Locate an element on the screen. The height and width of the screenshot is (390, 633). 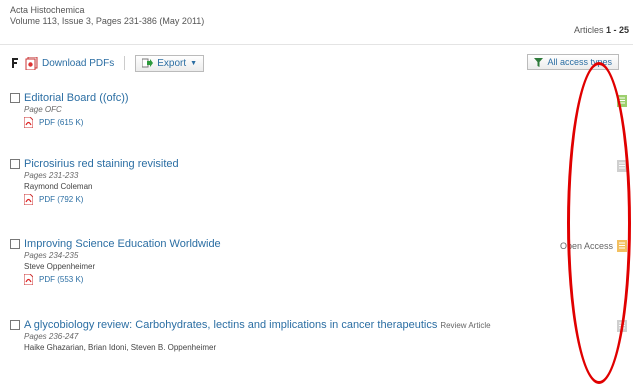
pdf-size-label: PDF (553 K) is located at coordinates (61, 279).